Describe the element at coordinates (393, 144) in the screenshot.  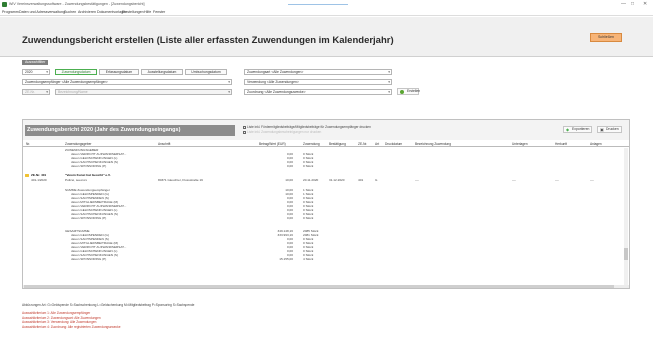
I see `col-druckdatum: Druckdatum` at that location.